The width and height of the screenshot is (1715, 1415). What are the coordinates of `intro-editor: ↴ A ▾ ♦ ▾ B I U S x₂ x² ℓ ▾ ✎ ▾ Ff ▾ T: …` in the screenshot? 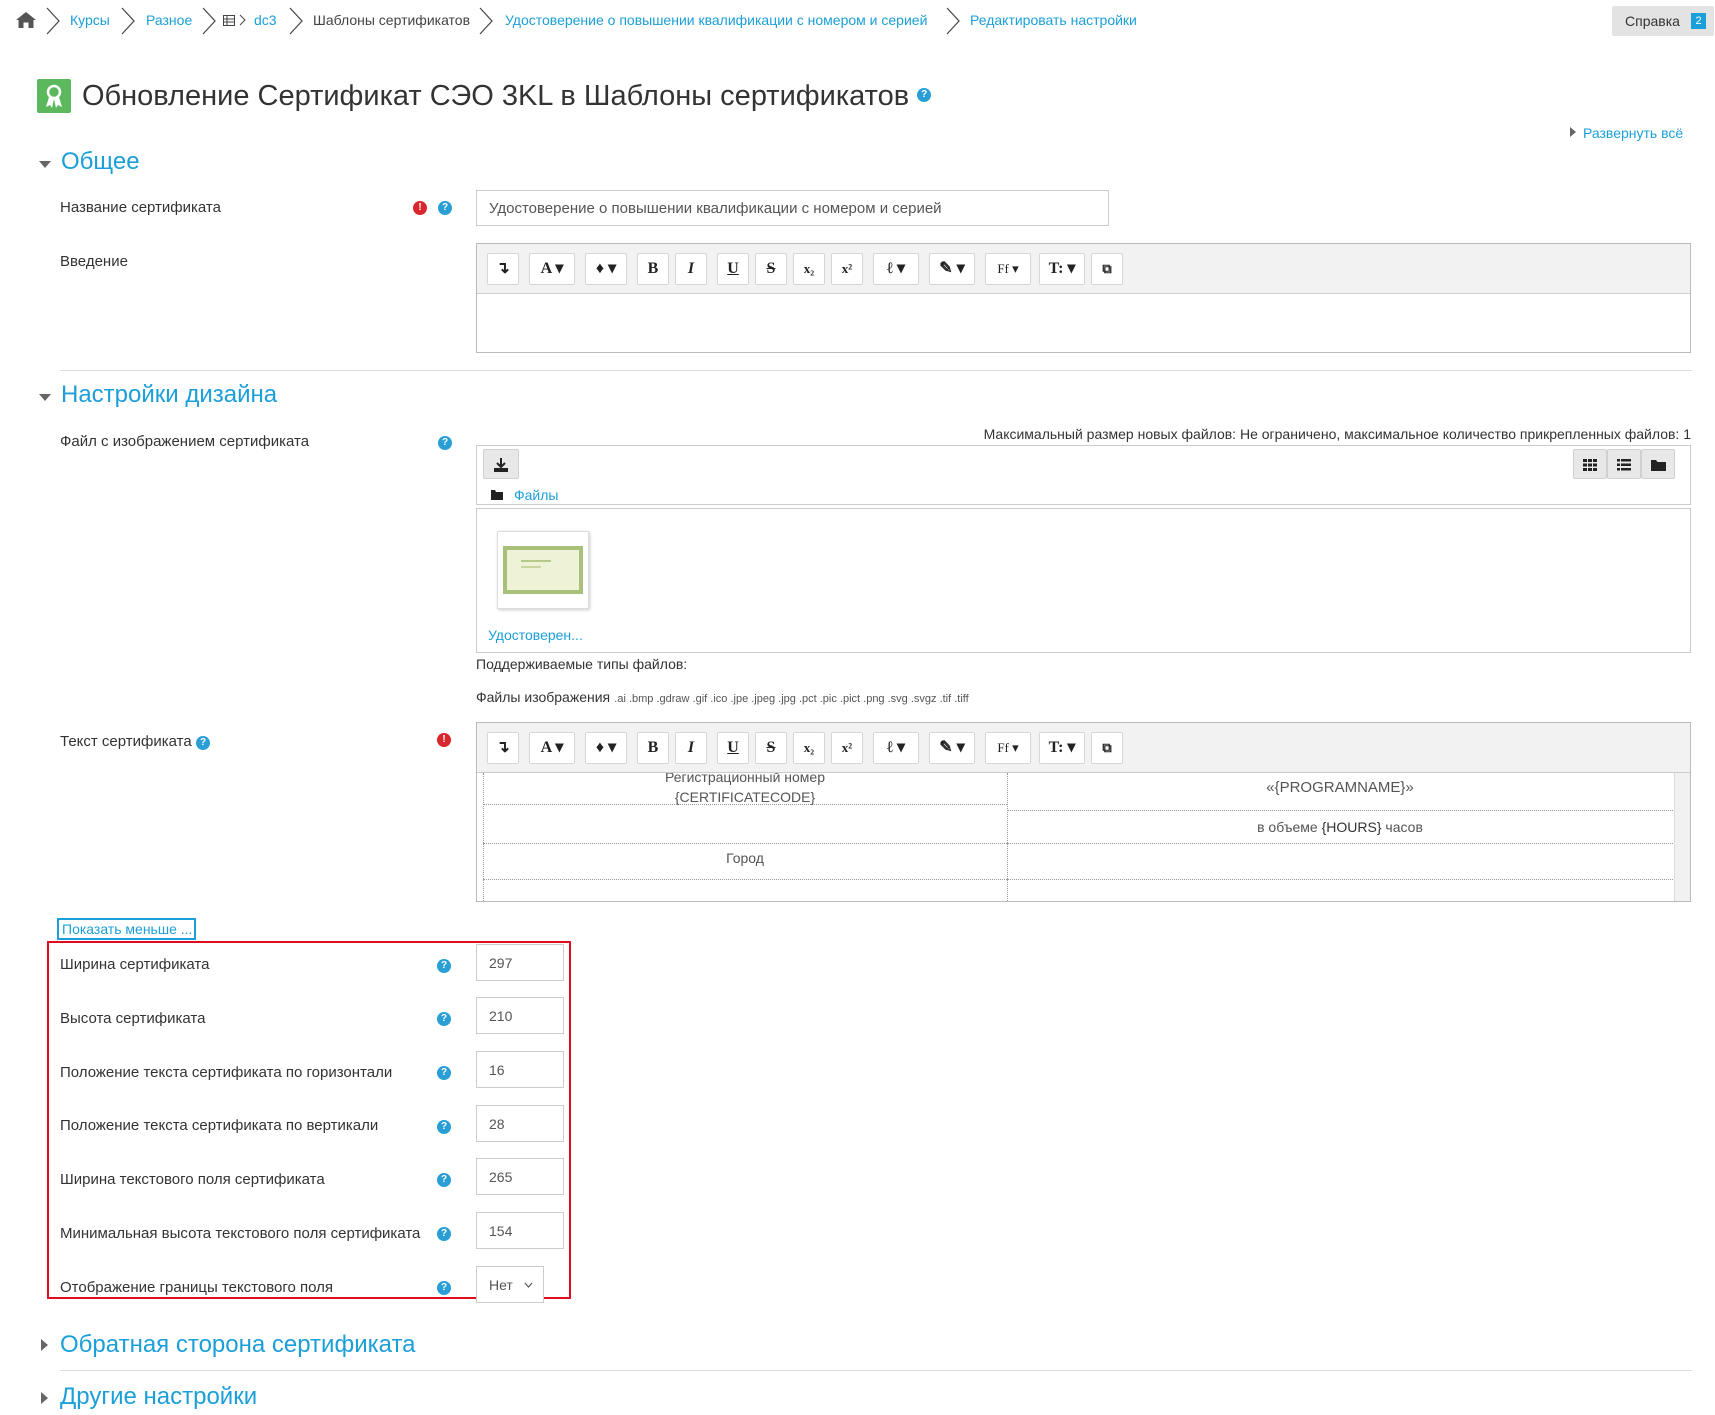 It's located at (1083, 298).